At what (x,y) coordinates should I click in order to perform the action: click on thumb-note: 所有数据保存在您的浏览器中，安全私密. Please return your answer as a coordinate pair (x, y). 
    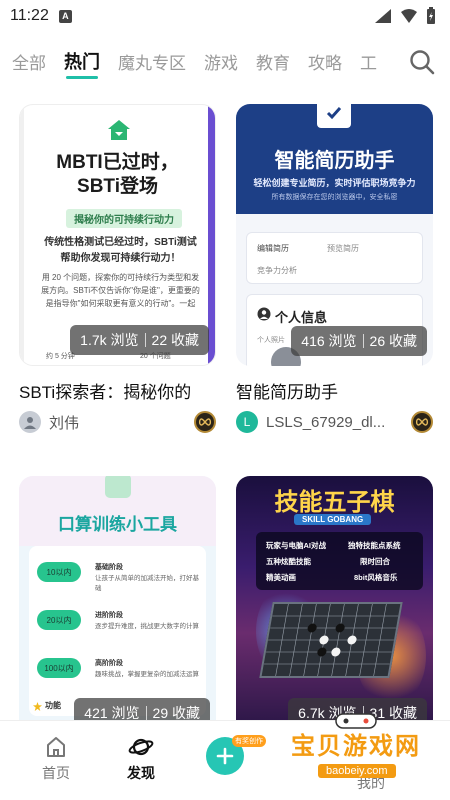
    Looking at the image, I should click on (334, 197).